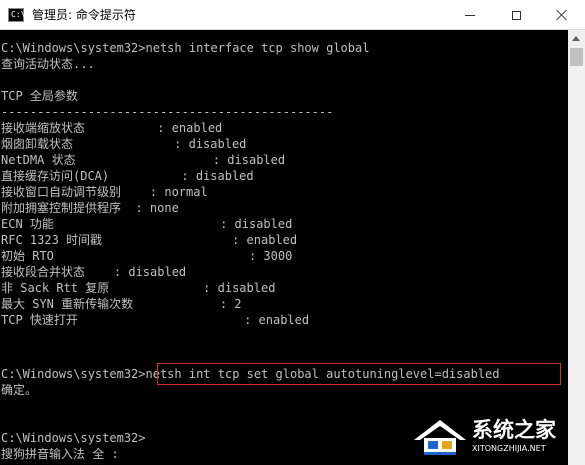 The image size is (585, 465). I want to click on window-title: 管理员: 命令提示符, so click(84, 15).